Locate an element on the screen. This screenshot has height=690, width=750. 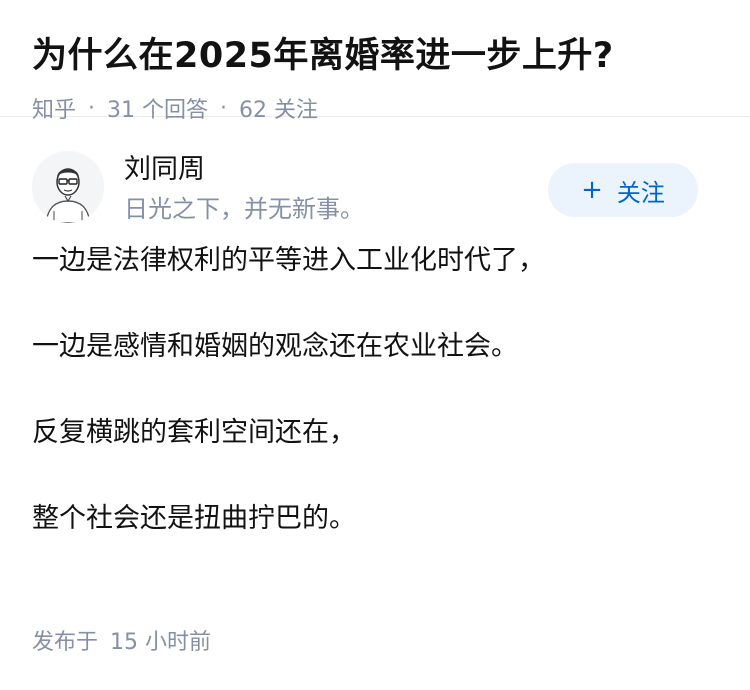
question-title: 为什么在2025年离婚率进一步上升? is located at coordinates (375, 56).